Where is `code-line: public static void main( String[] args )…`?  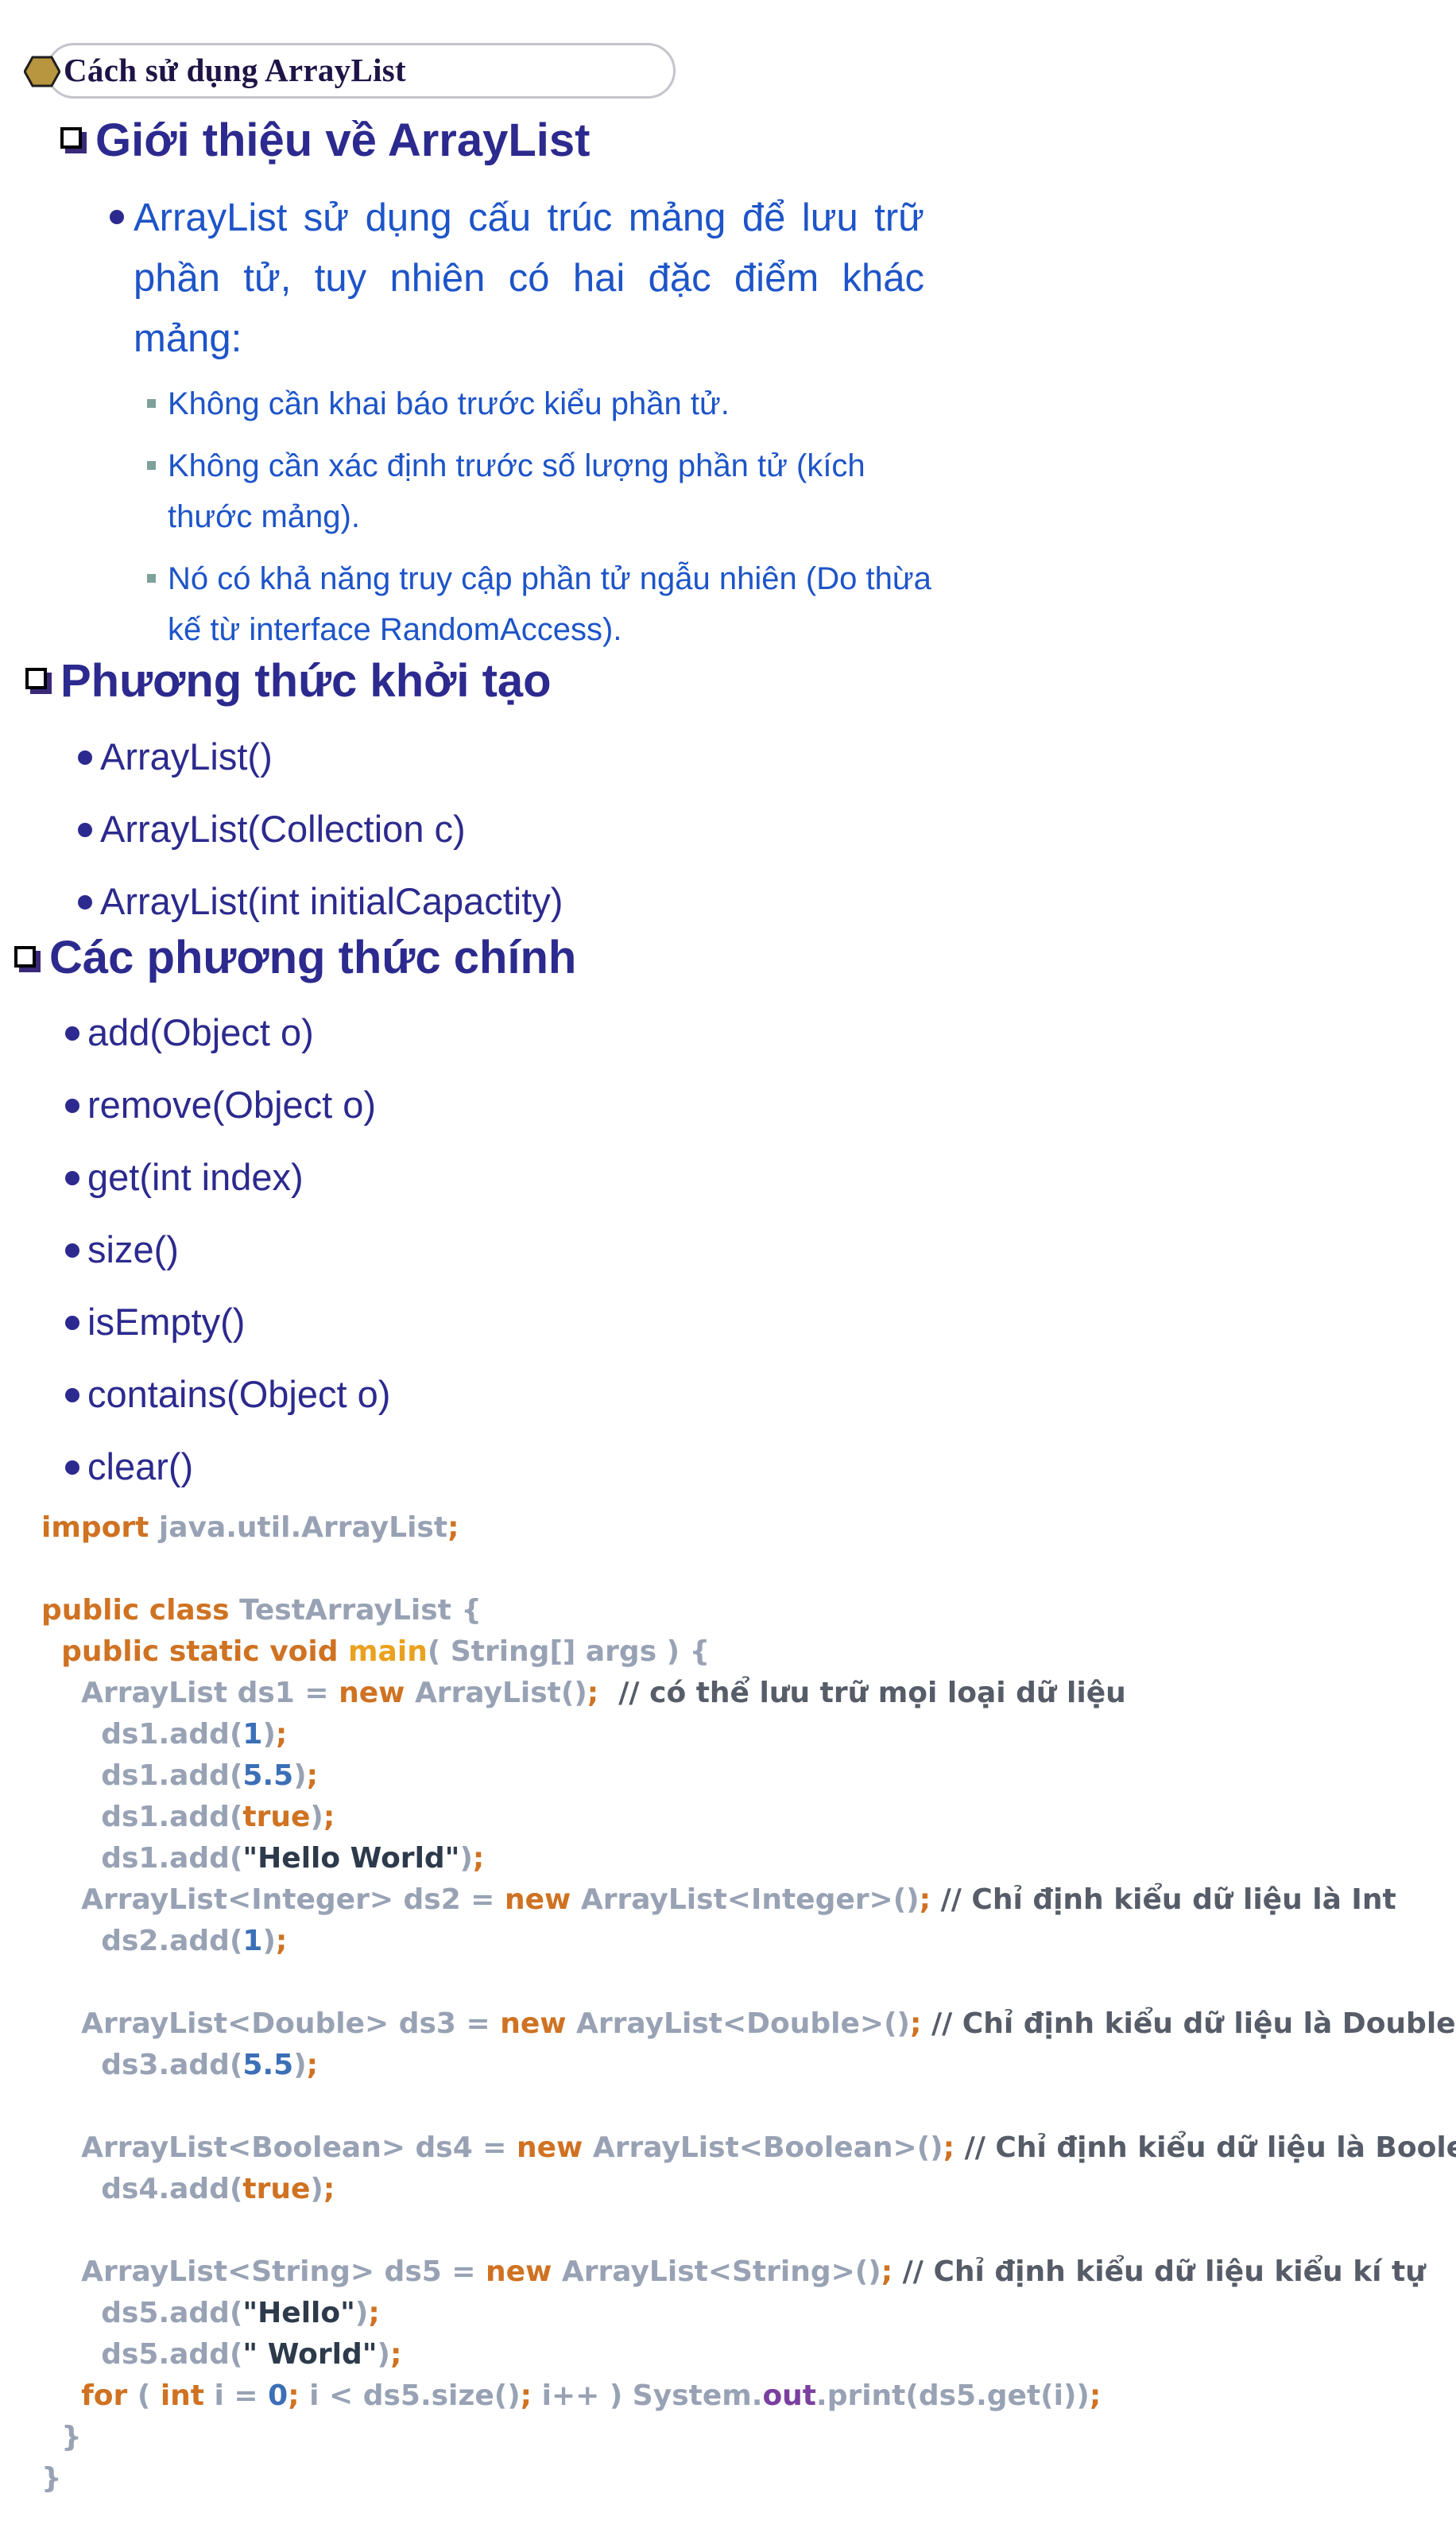
code-line: public static void main( String[] args )… is located at coordinates (386, 1651).